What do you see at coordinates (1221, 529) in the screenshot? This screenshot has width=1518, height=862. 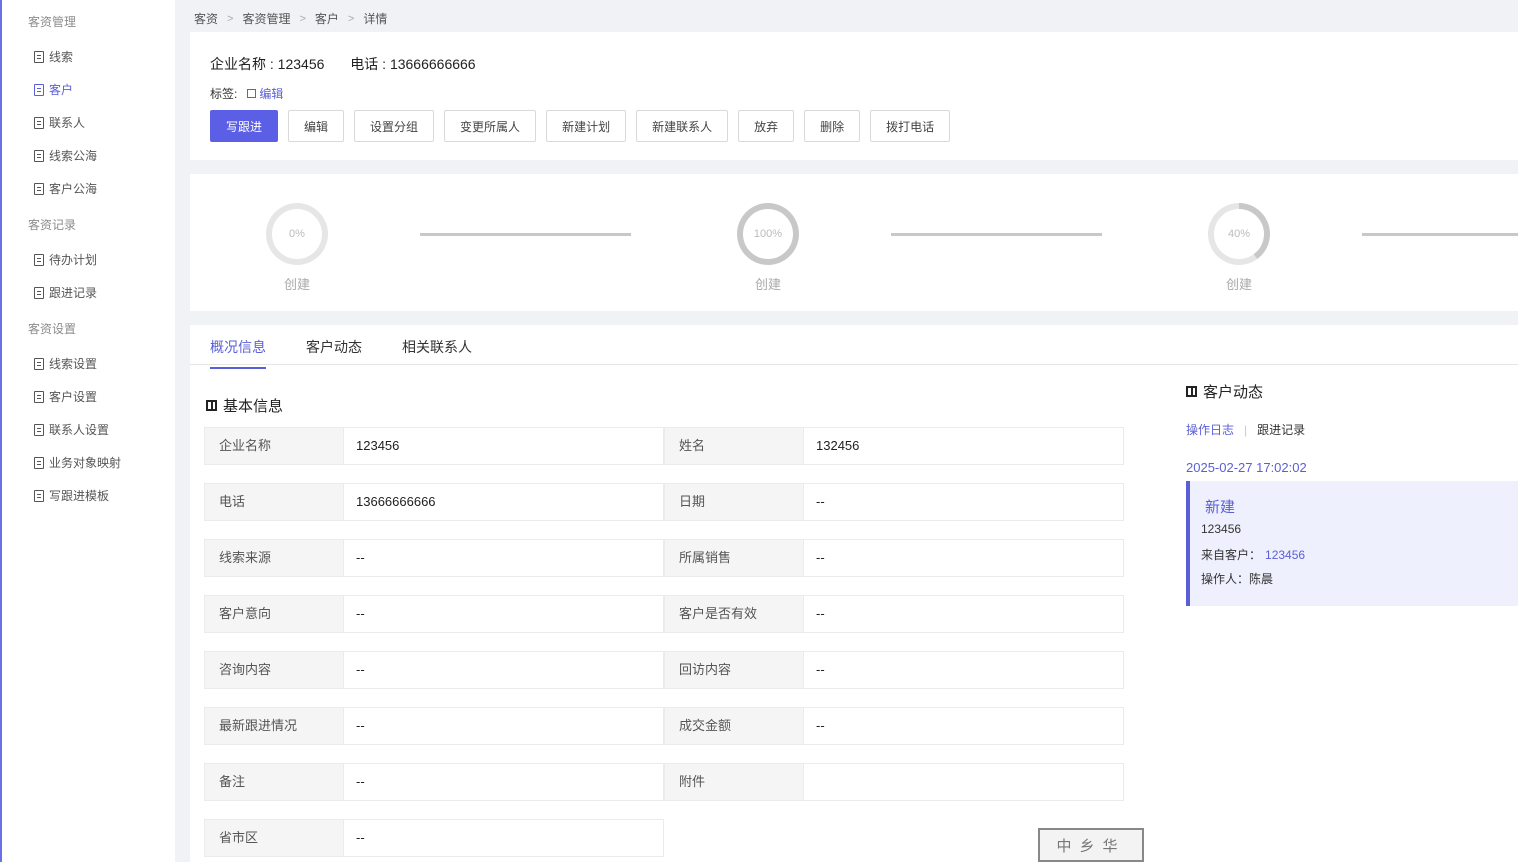 I see `activity-entry-name: 123456` at bounding box center [1221, 529].